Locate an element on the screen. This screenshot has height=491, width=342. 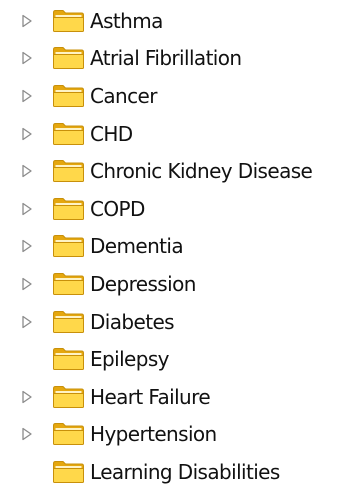
tree-item: Depression is located at coordinates (171, 284).